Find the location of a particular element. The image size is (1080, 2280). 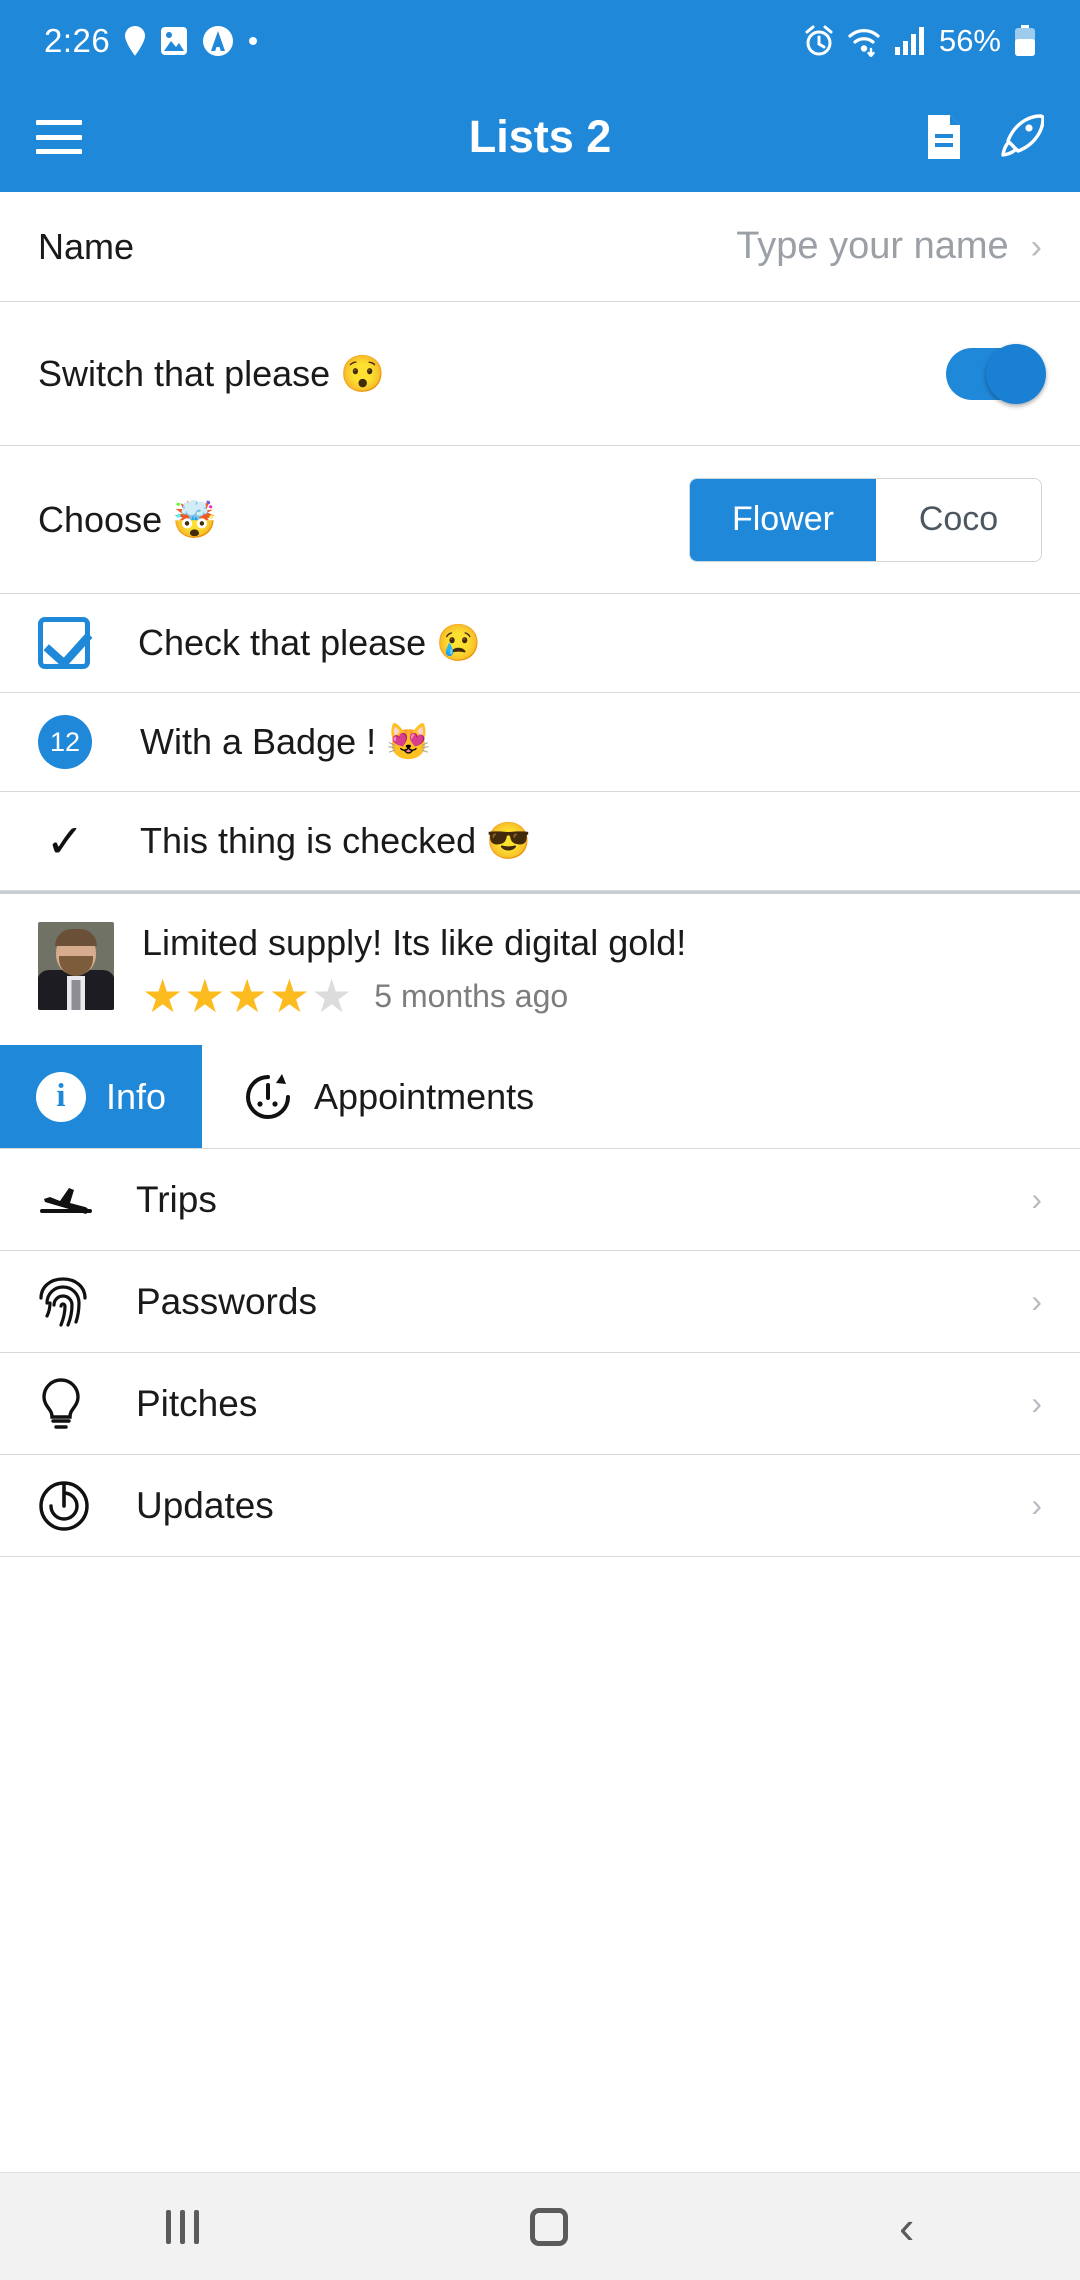

tab-appointments-label: Appointments is located at coordinates (424, 1096).